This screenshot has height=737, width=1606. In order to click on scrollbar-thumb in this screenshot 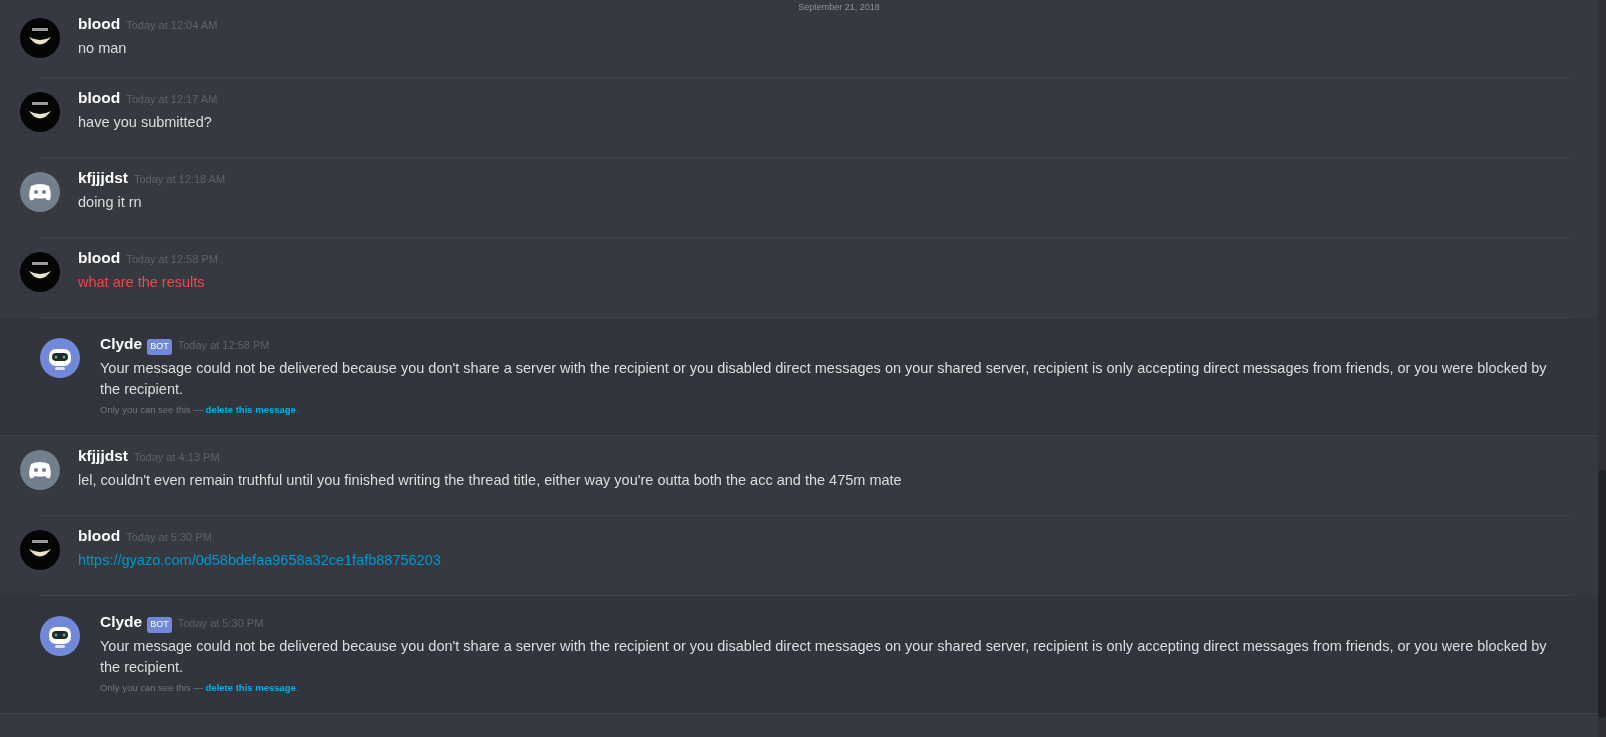, I will do `click(1602, 594)`.